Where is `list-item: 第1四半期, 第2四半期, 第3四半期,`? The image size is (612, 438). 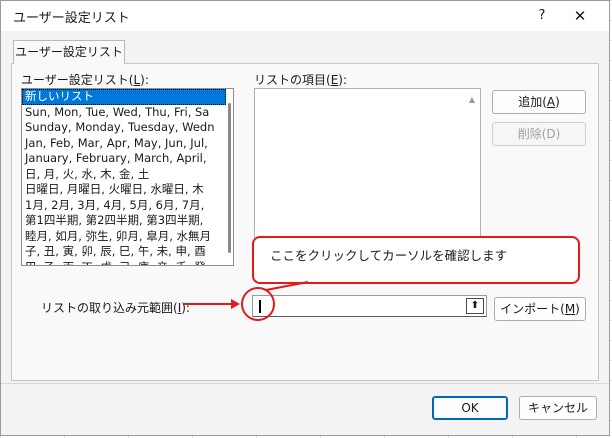 list-item: 第1四半期, 第2四半期, 第3四半期, is located at coordinates (124, 221).